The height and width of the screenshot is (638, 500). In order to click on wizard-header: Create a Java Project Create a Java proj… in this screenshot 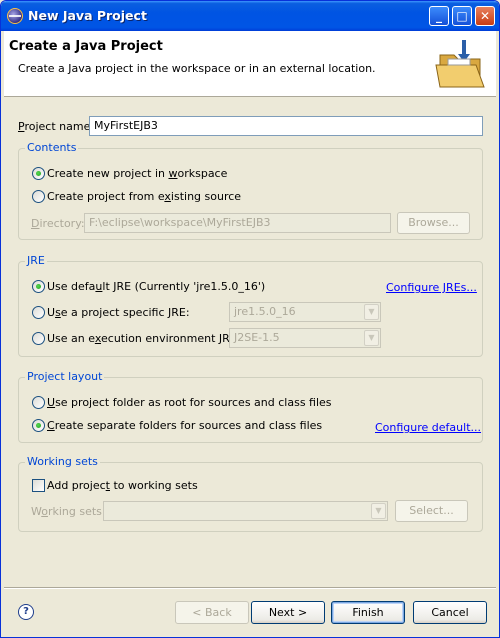, I will do `click(250, 64)`.